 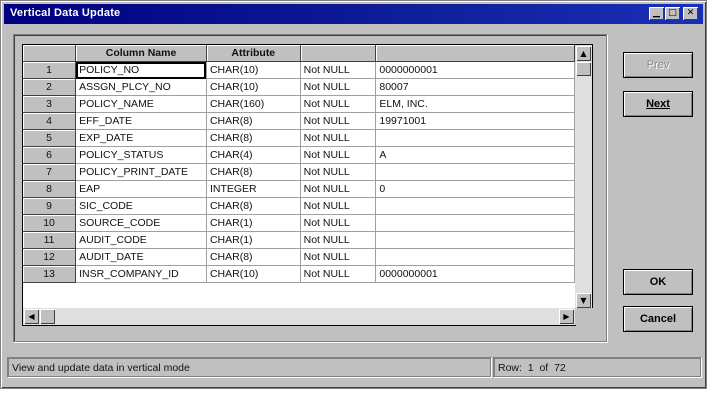 I want to click on table-row: 5 EXP_DATE CHAR(8) Not NULL, so click(x=299, y=138).